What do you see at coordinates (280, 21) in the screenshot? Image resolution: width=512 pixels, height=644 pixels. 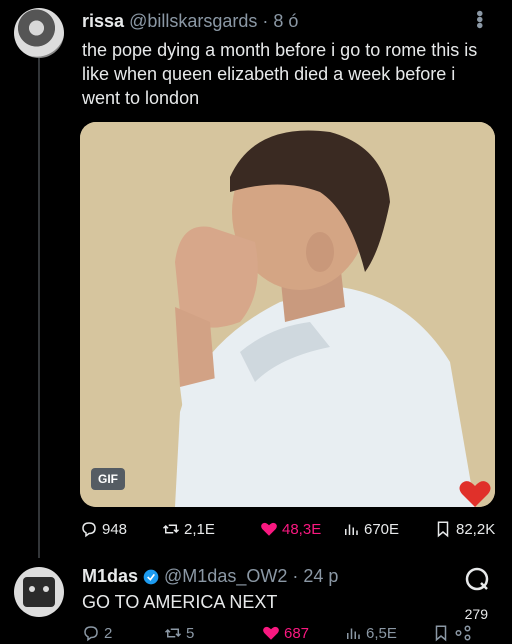 I see `timestamp: · 8 ó` at bounding box center [280, 21].